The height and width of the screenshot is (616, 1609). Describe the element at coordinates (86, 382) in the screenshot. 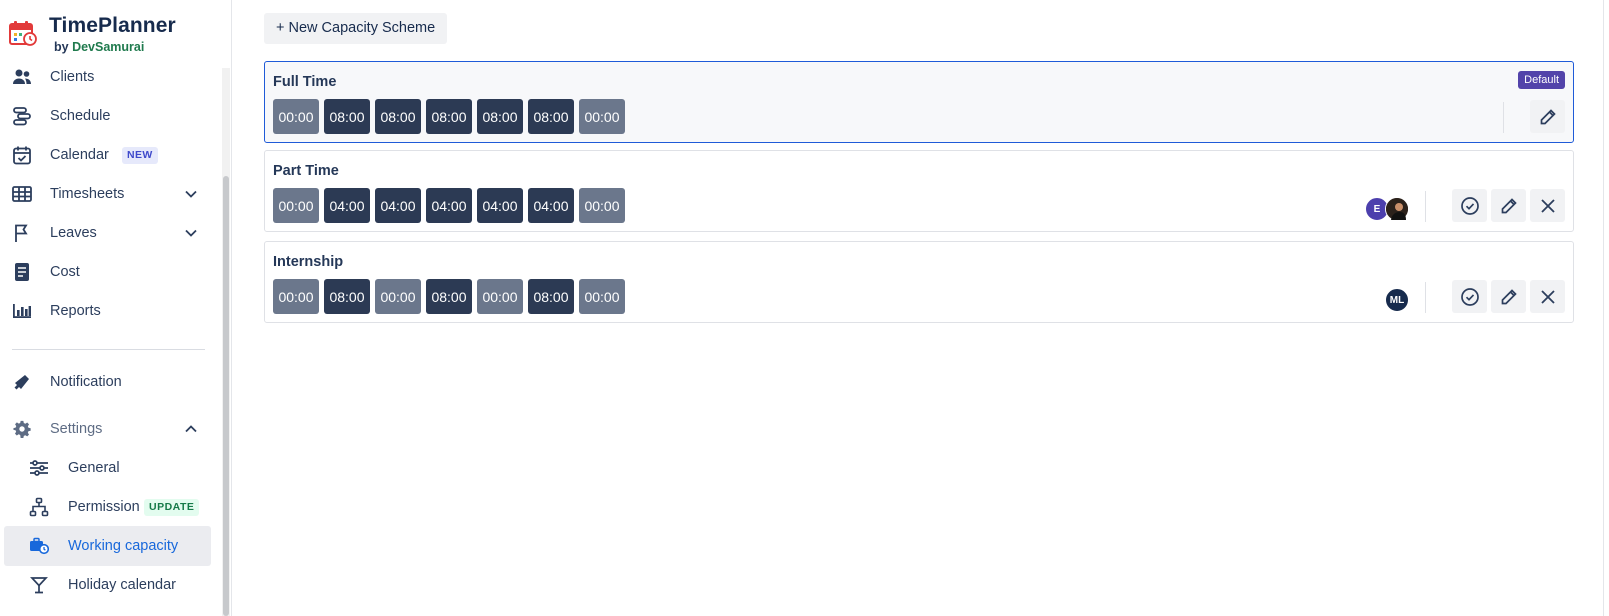

I see `sidebar-item-label: Notification` at that location.